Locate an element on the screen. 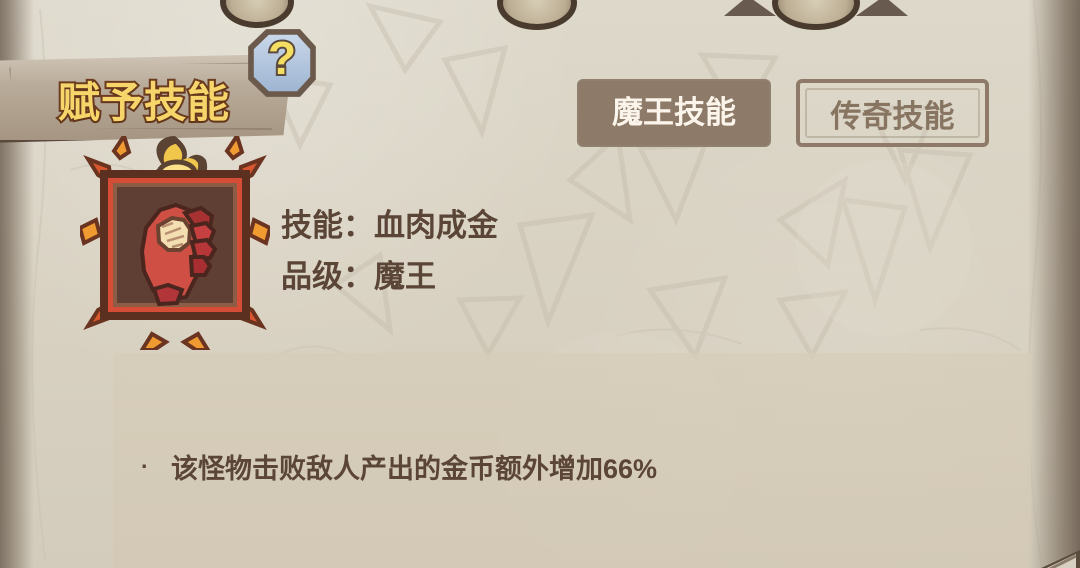  skill-rank-line: 品级：魔王 is located at coordinates (358, 276).